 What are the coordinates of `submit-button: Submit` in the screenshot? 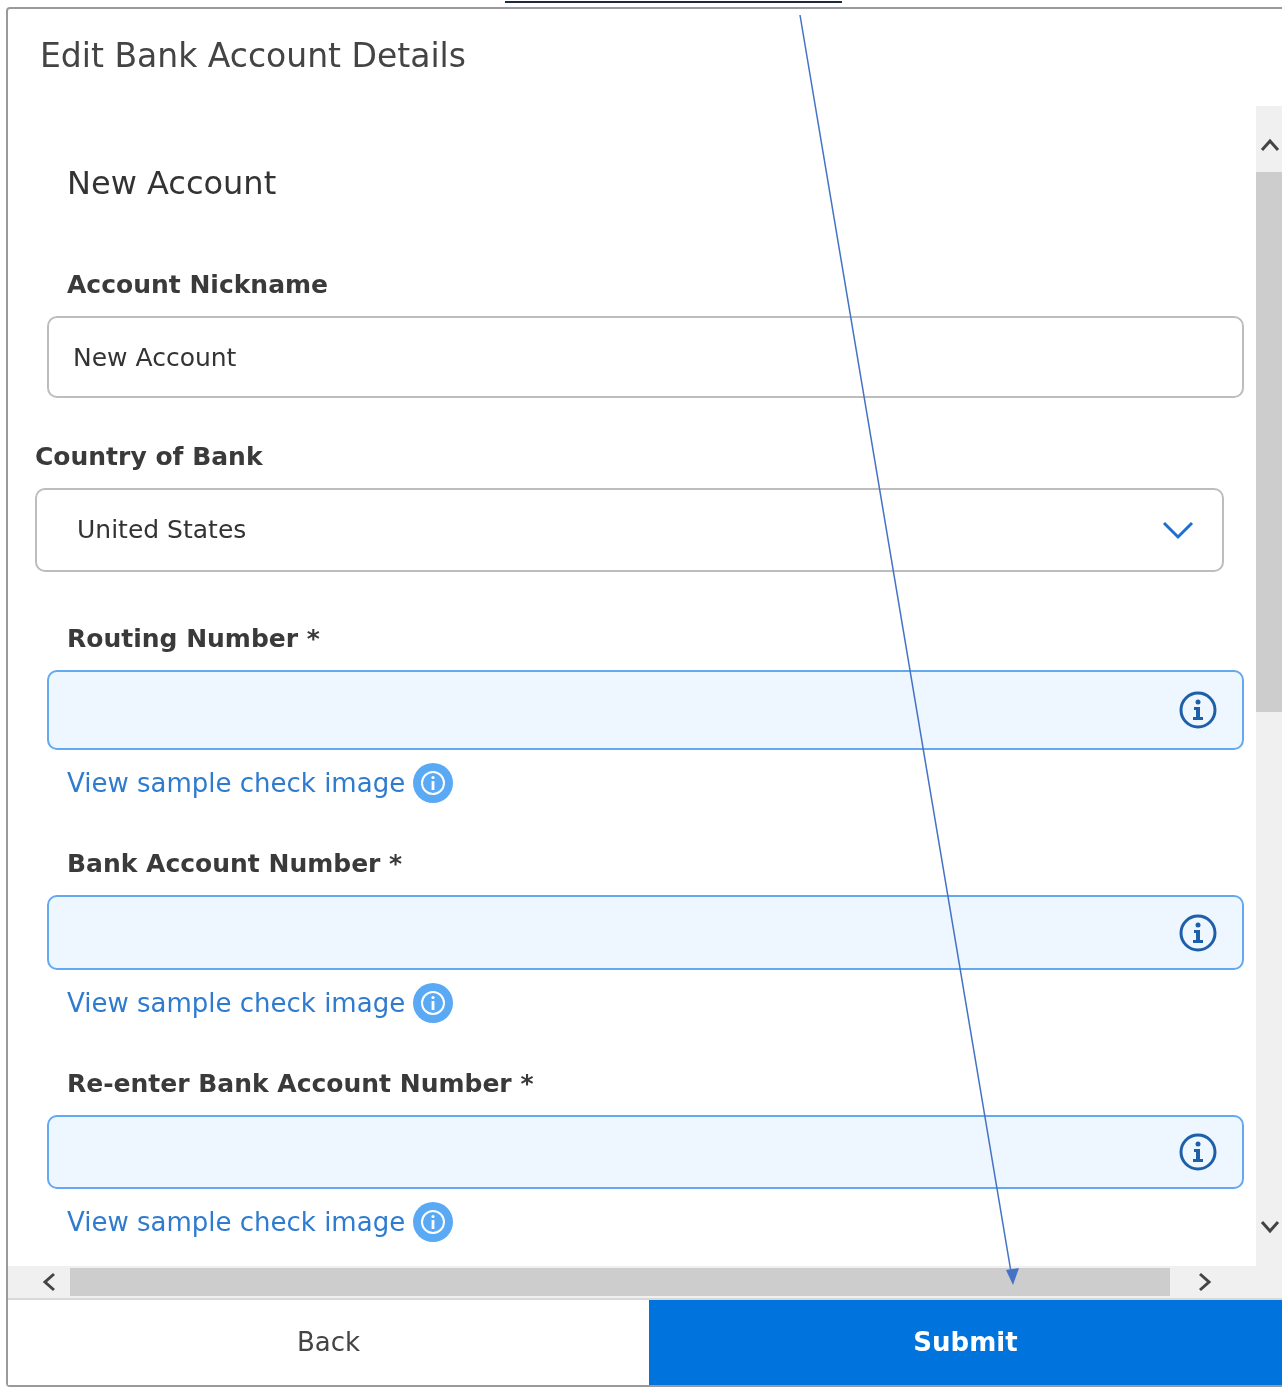 It's located at (965, 1342).